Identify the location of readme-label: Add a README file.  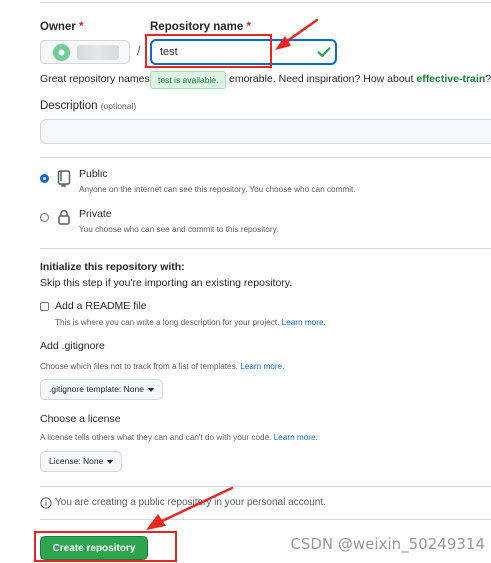
(101, 306).